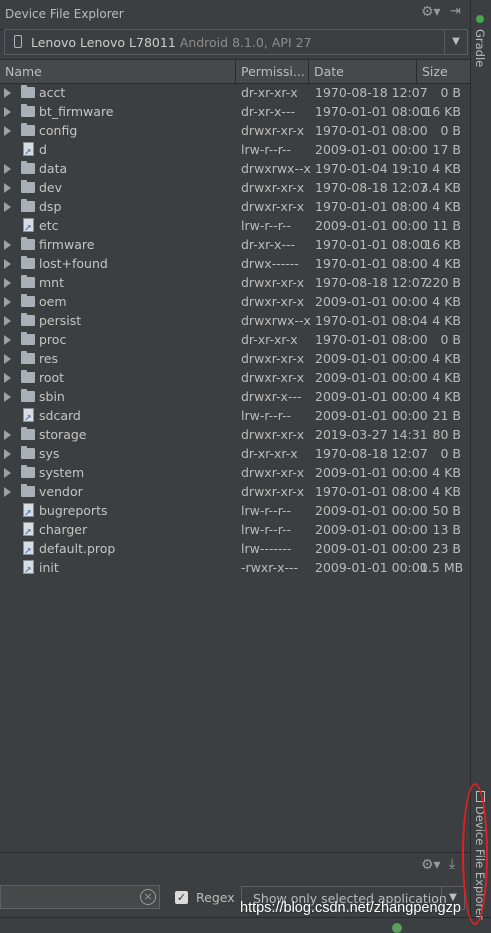 The image size is (491, 933). I want to click on row-name: oem, so click(53, 301).